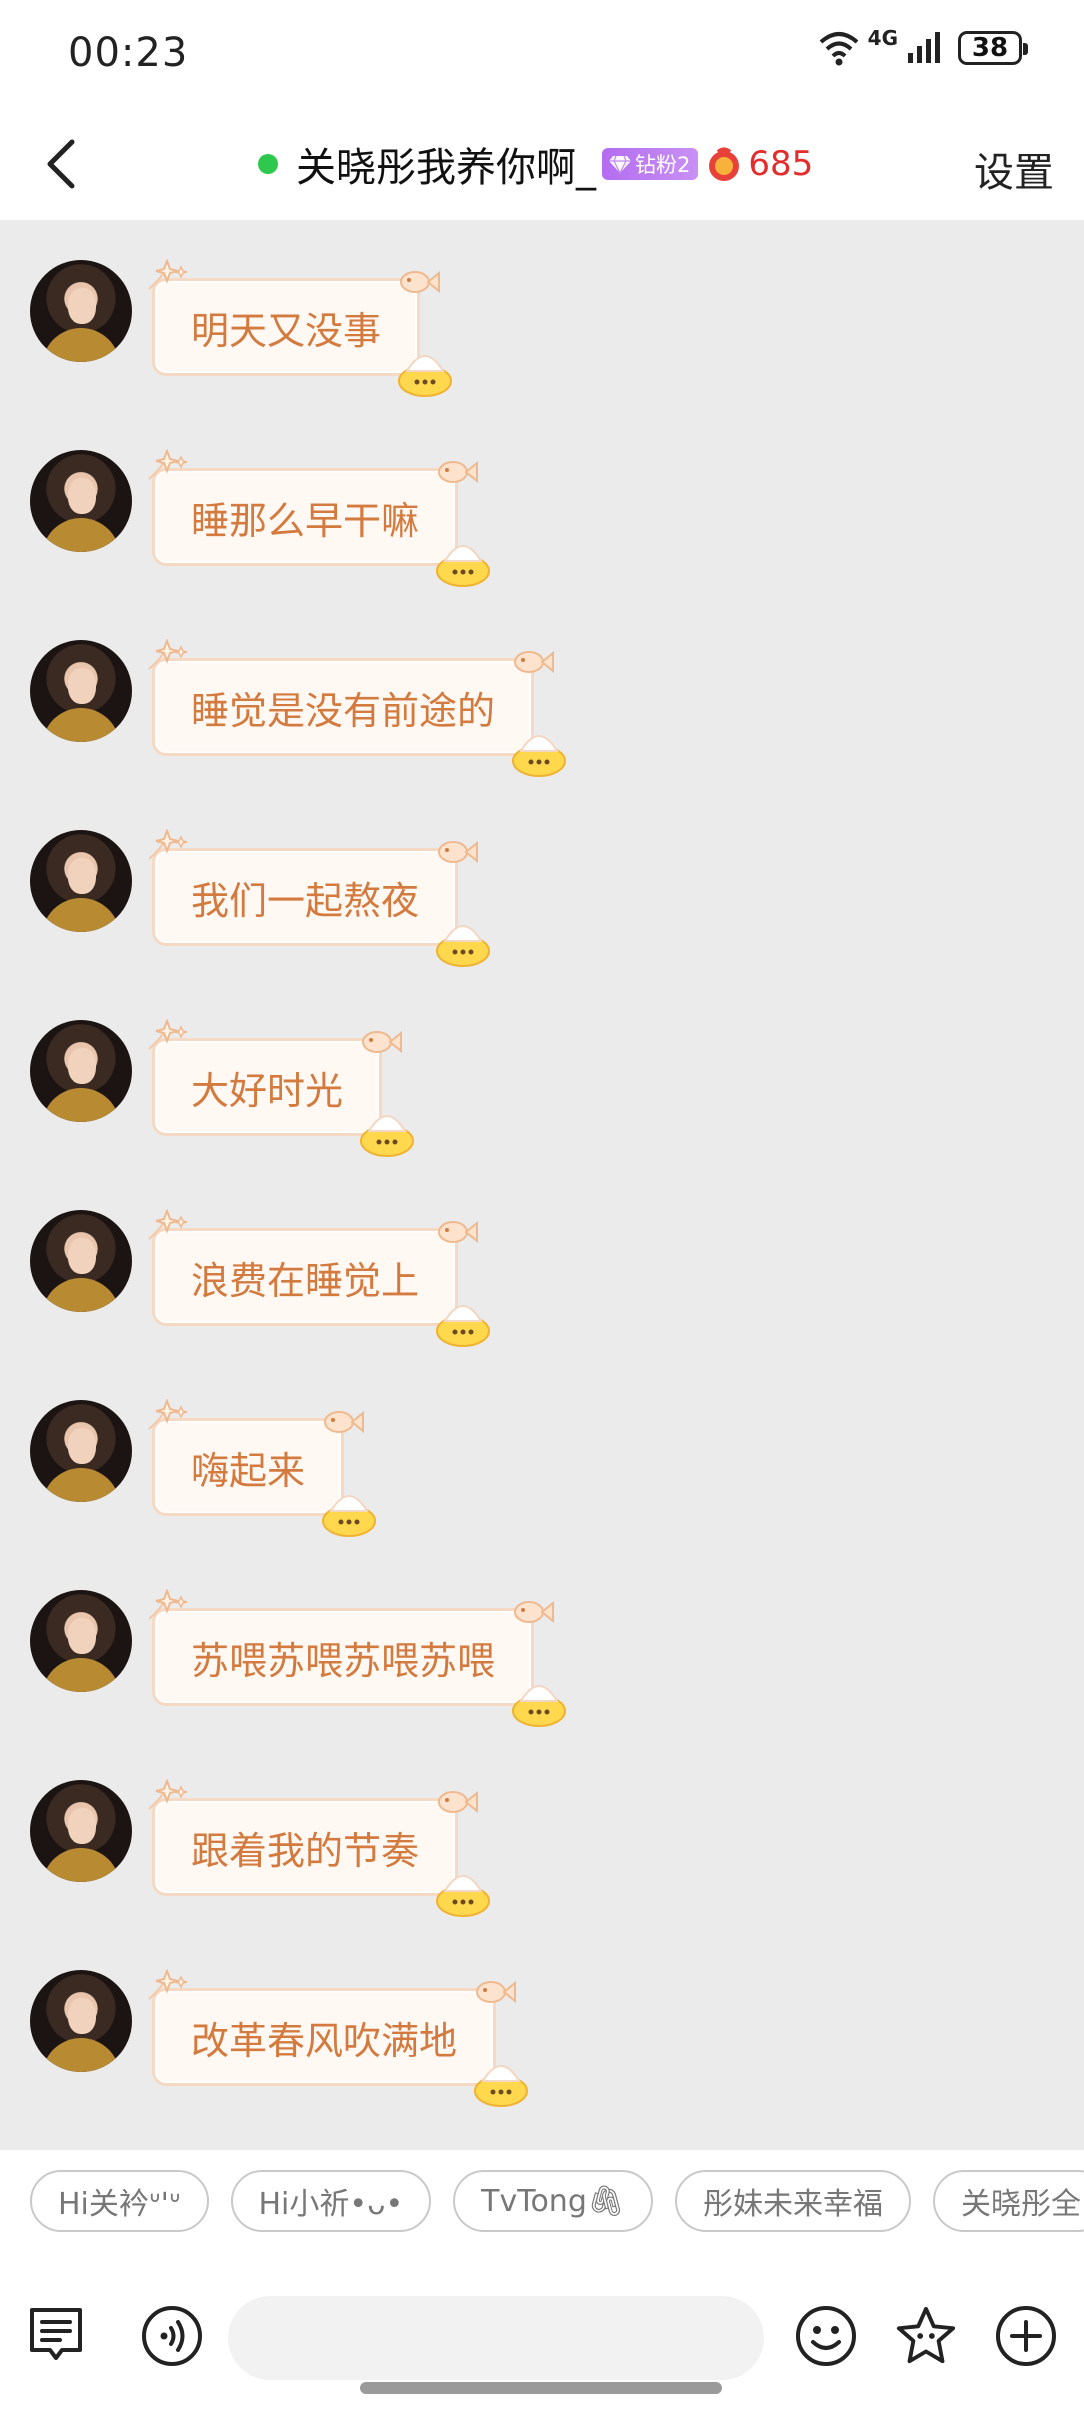 This screenshot has height=2412, width=1084. I want to click on chat-title: 关晓彤我养你啊_, so click(446, 168).